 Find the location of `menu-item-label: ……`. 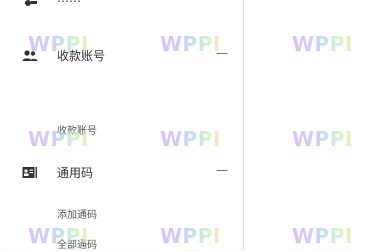

menu-item-label: …… is located at coordinates (69, 2).